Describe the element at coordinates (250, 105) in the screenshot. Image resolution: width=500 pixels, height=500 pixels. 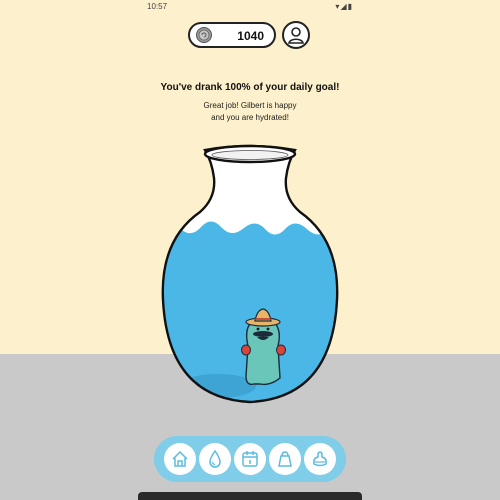
I see `goal-subtext-line1: Great job! Gilbert is happy` at that location.